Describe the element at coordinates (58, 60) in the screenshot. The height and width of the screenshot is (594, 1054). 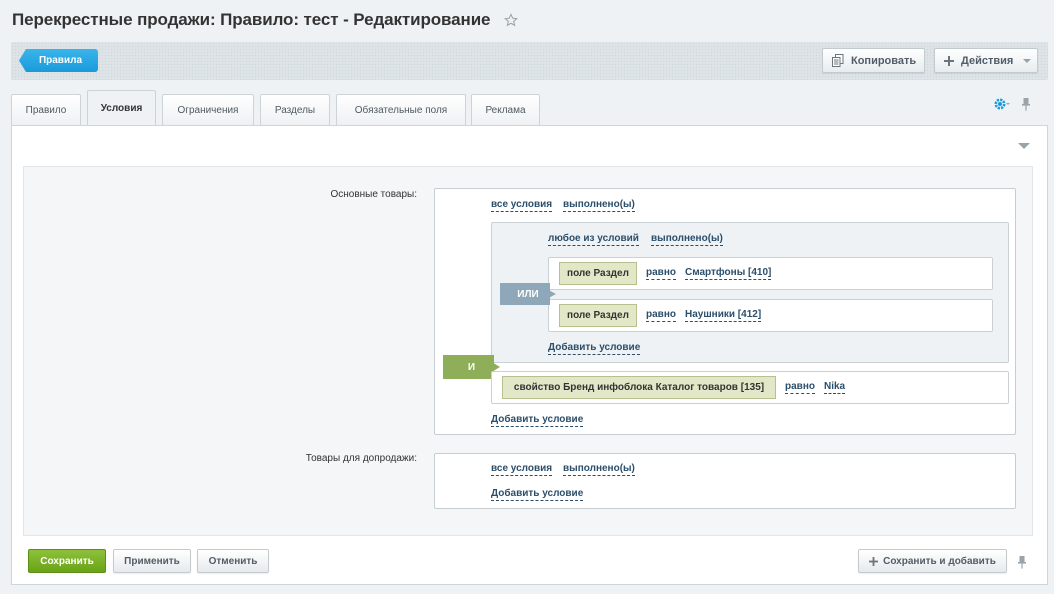
I see `back-to-rules-button: Правила` at that location.